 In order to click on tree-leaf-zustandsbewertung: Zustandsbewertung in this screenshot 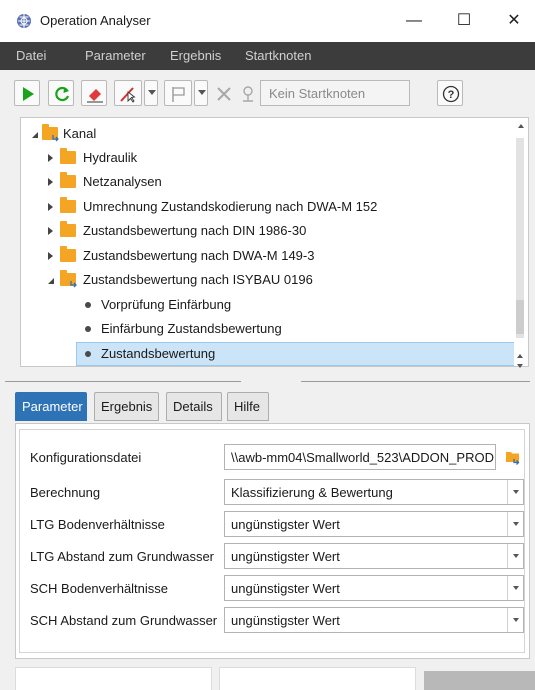, I will do `click(269, 354)`.